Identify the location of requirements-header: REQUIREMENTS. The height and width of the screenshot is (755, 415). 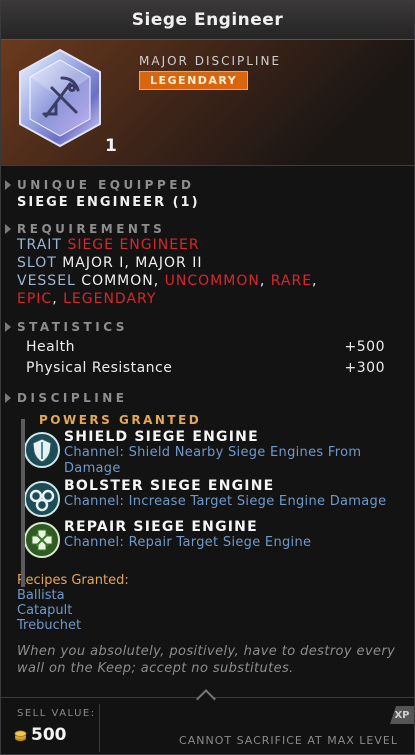
(201, 229).